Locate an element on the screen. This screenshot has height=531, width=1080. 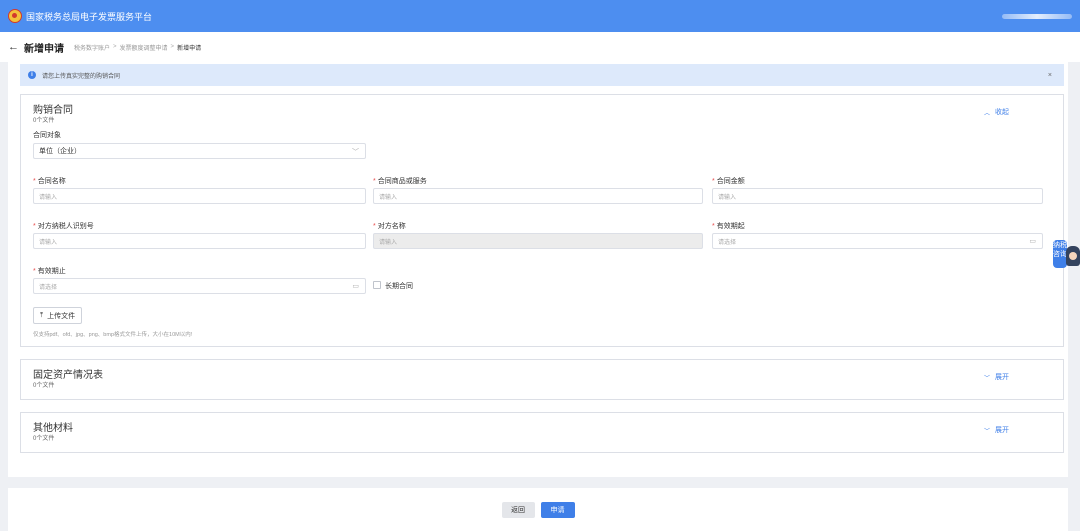
contract-file-count: 0个文件 is located at coordinates (44, 121).